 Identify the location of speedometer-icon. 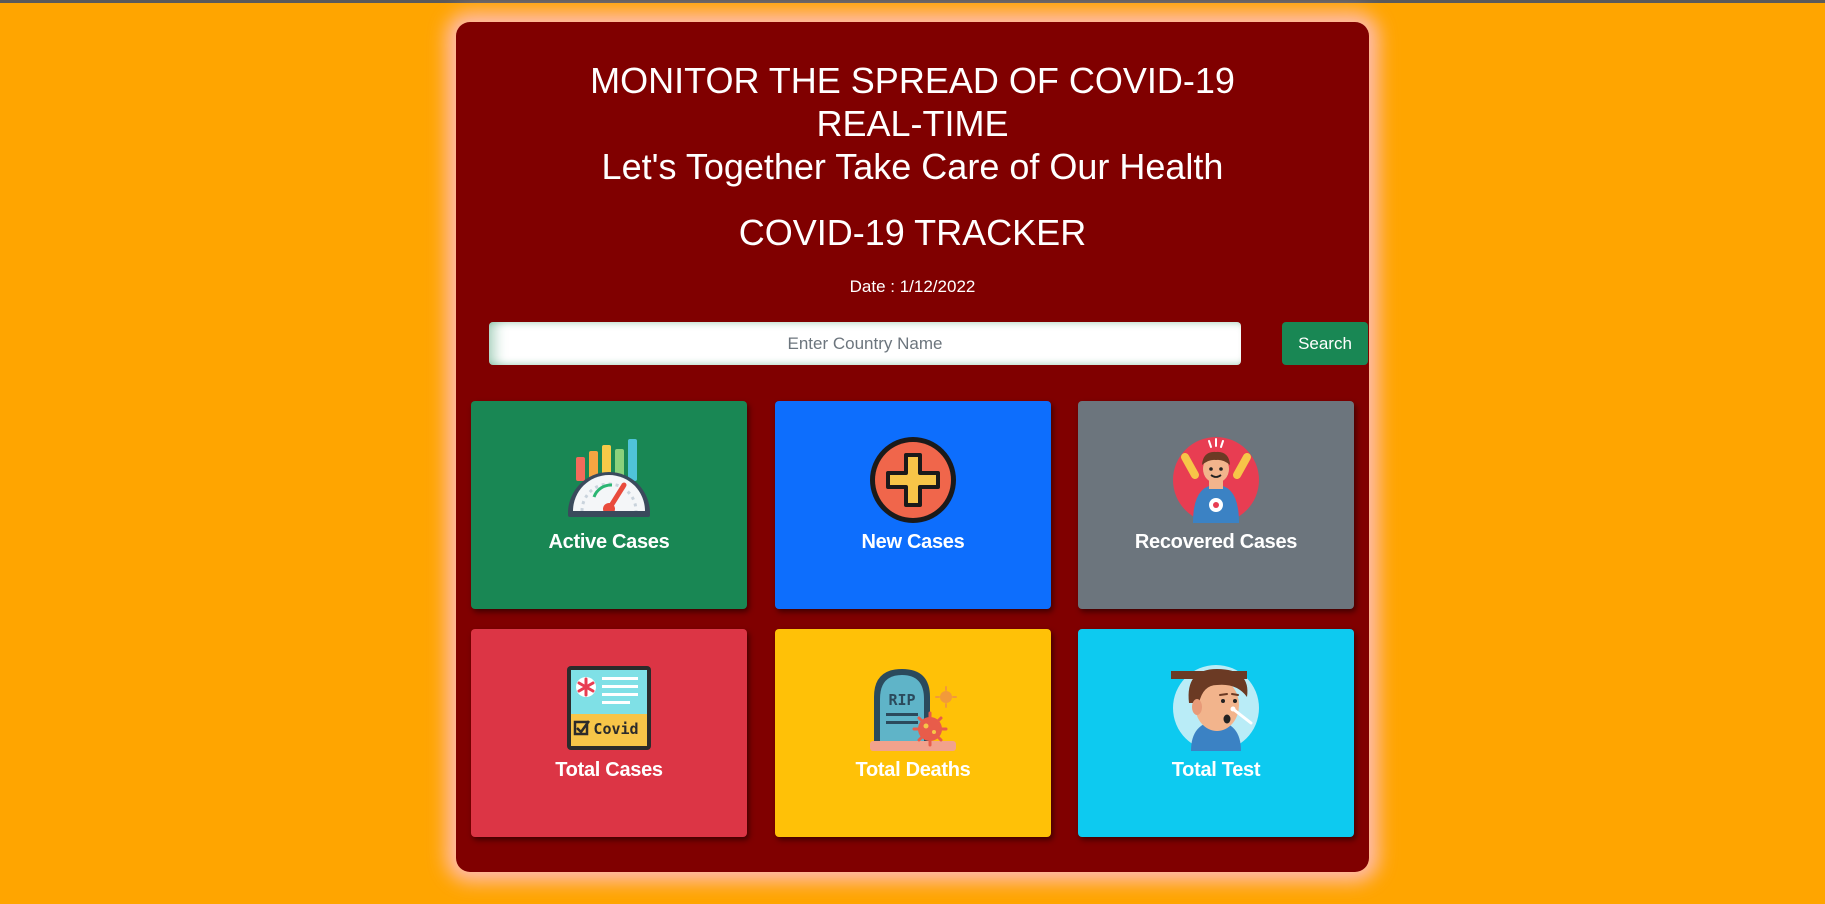
(609, 478).